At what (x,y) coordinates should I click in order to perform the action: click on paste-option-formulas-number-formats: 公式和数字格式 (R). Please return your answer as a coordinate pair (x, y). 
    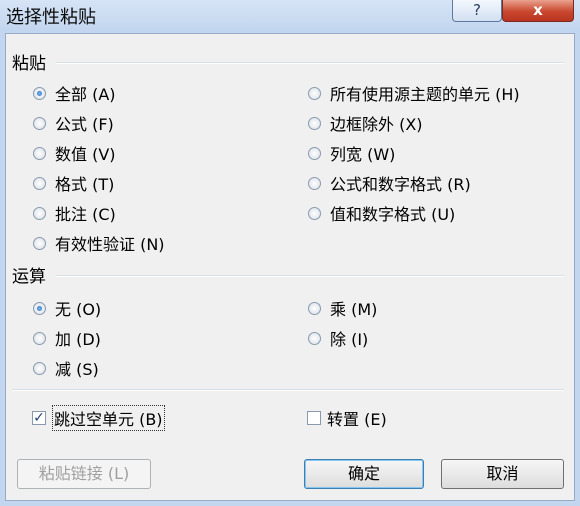
    Looking at the image, I should click on (389, 183).